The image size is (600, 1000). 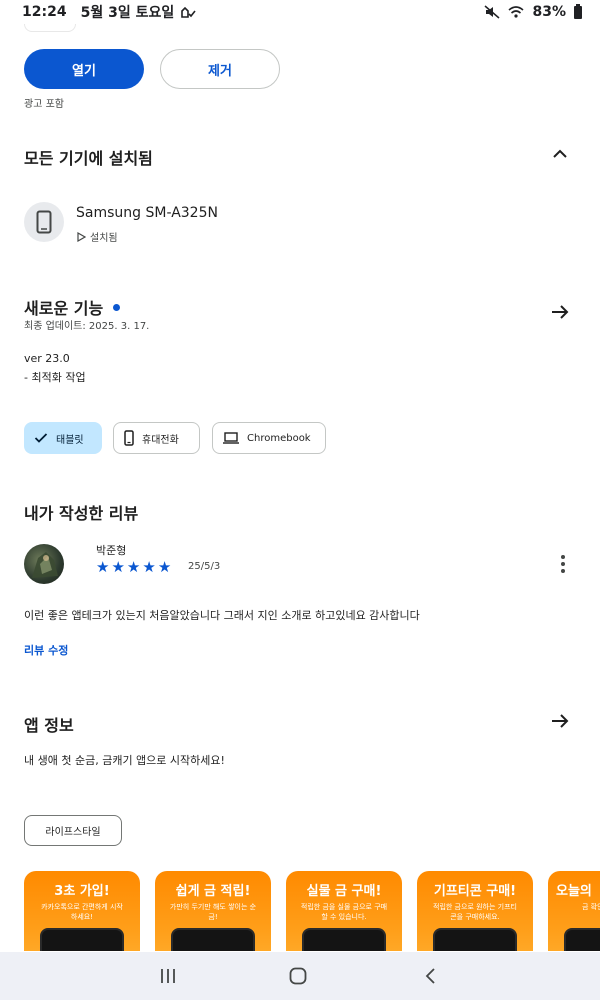 I want to click on screenshot-card: 기프티콘 구매! 적립한 금으로 원하는 기프티콘을 구매하세요., so click(x=475, y=911).